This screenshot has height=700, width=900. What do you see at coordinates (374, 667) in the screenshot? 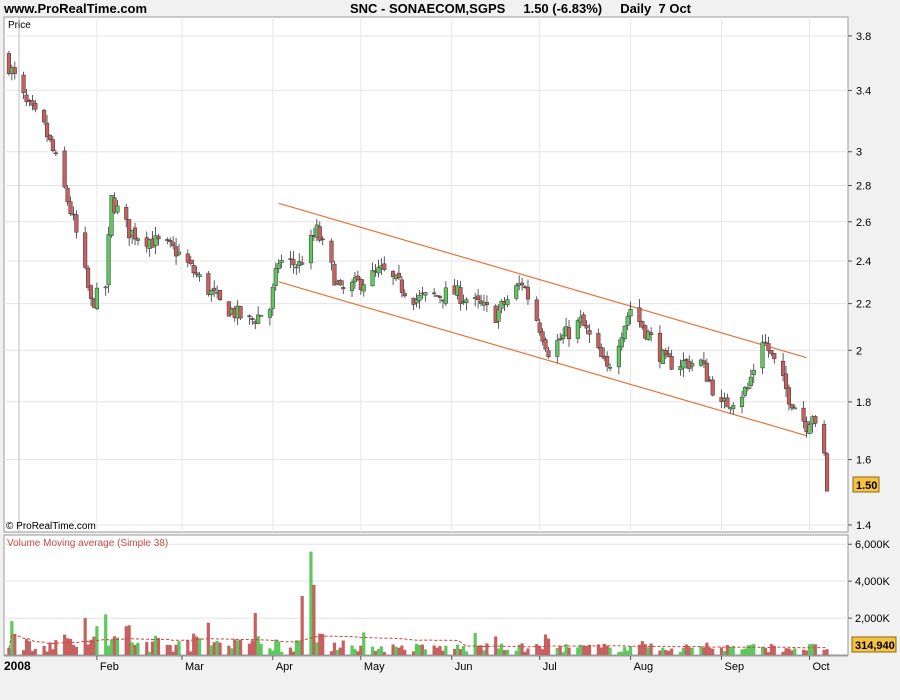
I see `month-label: May` at bounding box center [374, 667].